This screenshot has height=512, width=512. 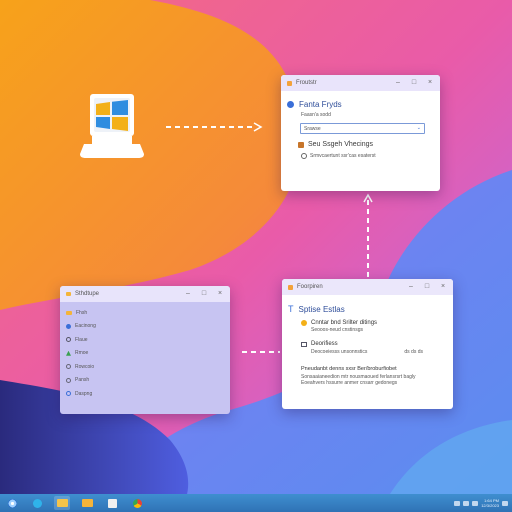 What do you see at coordinates (68, 380) in the screenshot?
I see `clock-icon` at bounding box center [68, 380].